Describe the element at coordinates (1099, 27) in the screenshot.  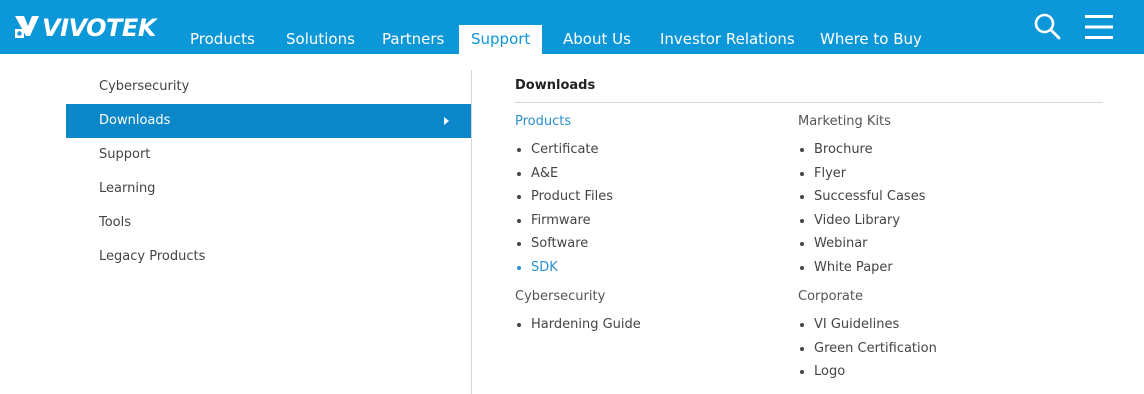
I see `hamburger-menu-icon` at that location.